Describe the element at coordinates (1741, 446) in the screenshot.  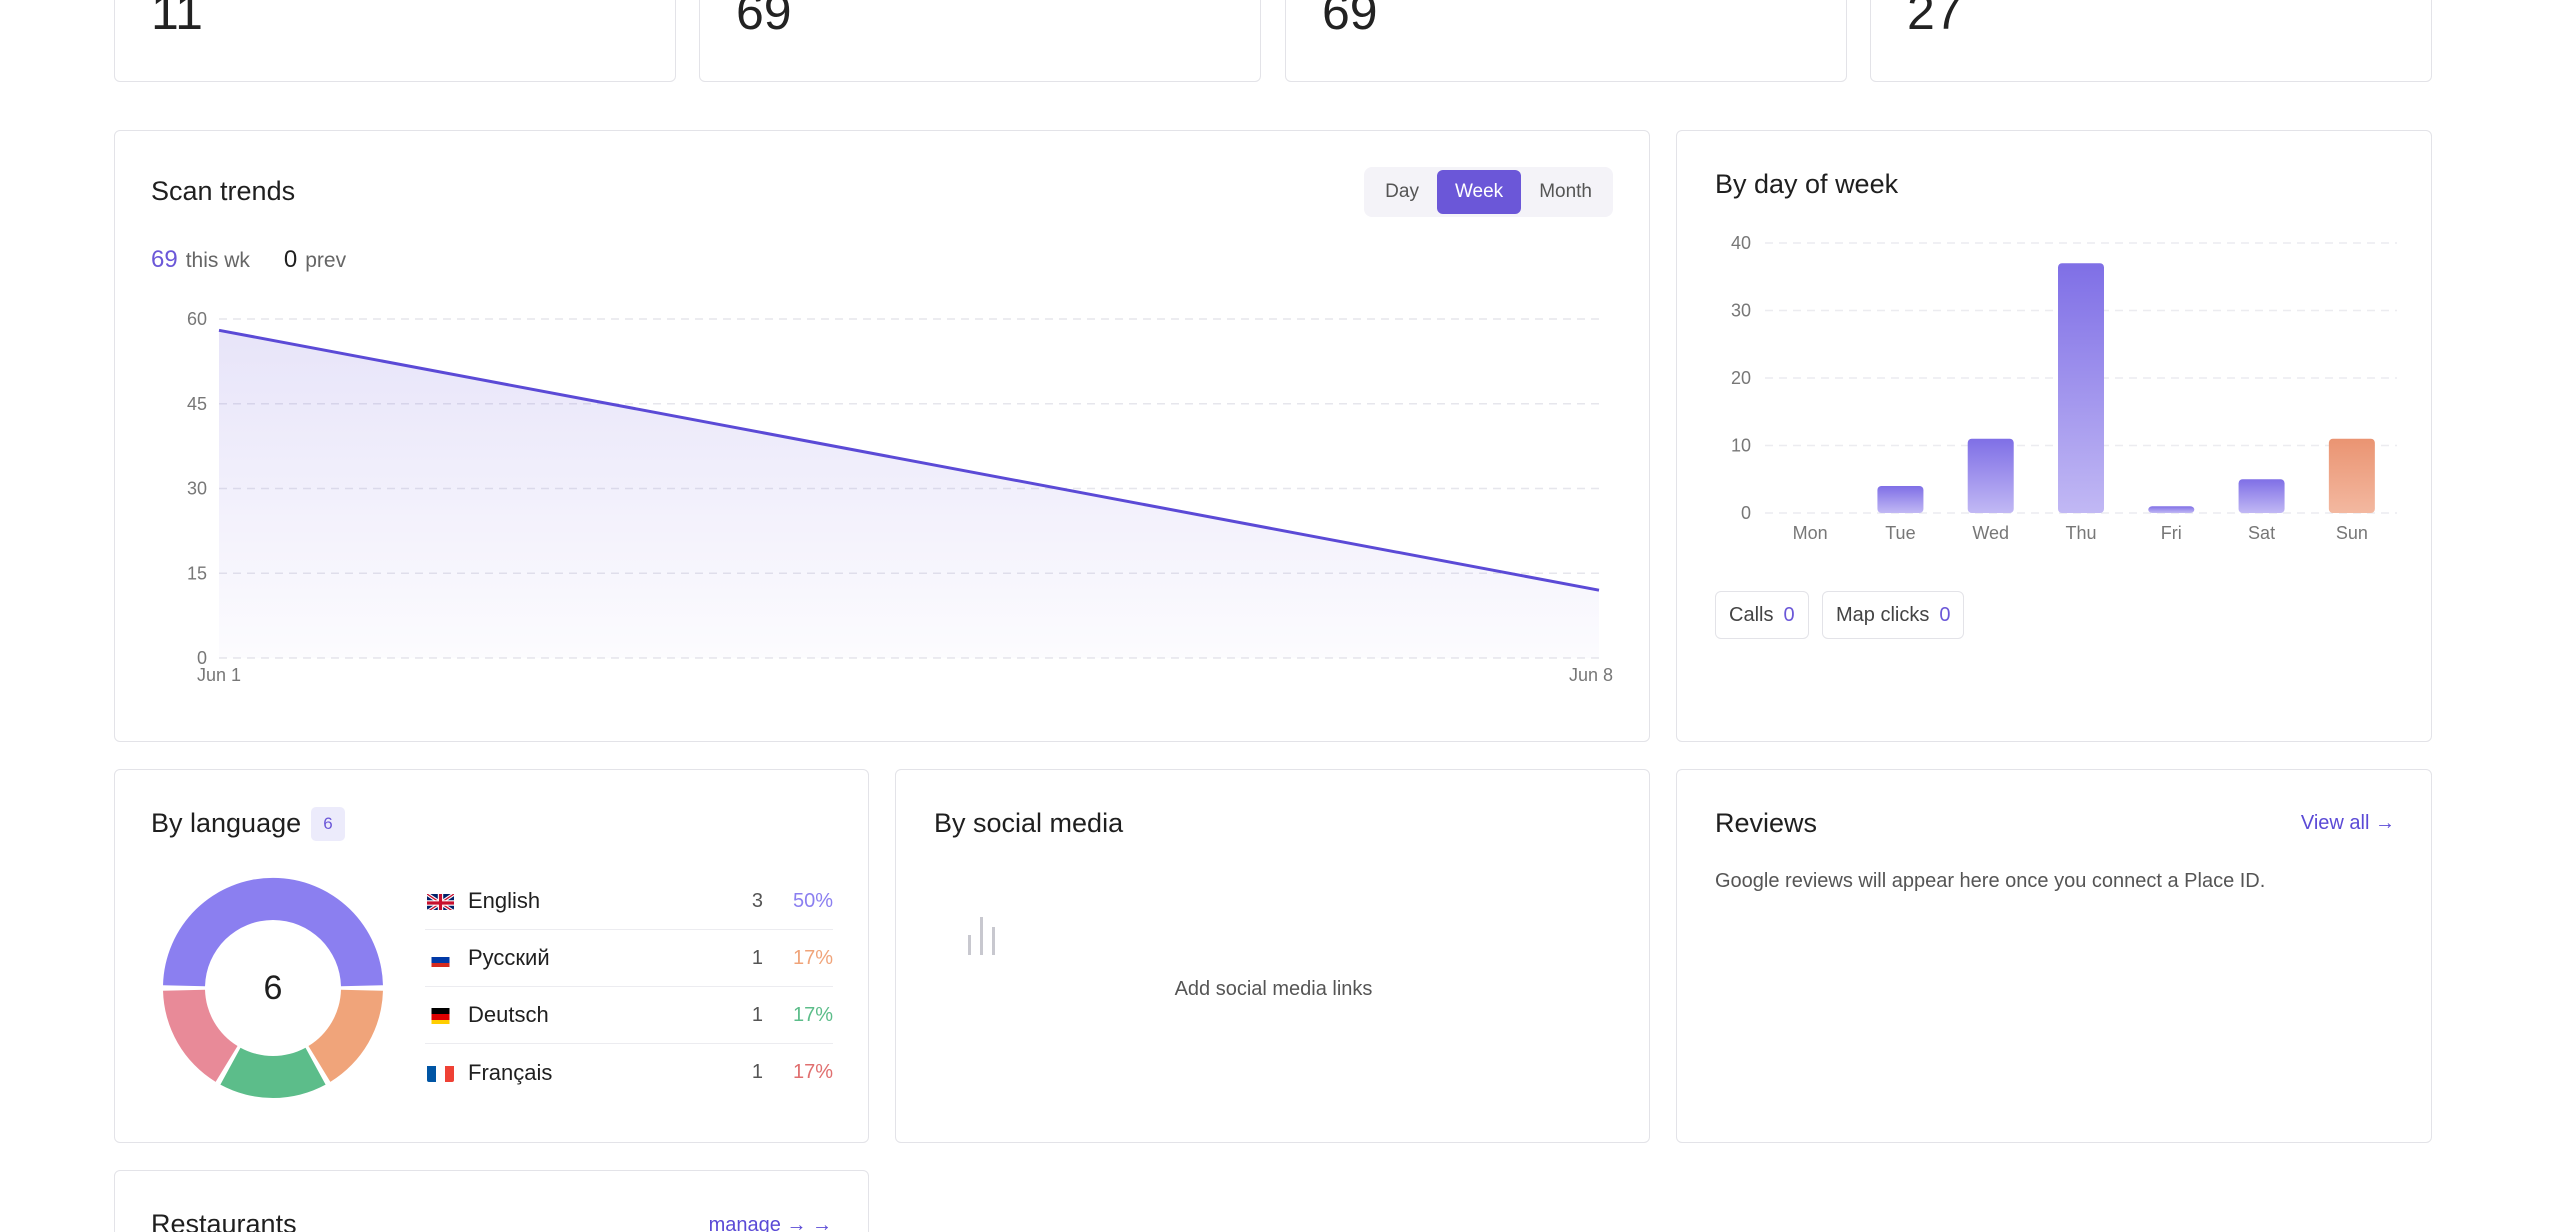
I see `y-tick-label: 10` at that location.